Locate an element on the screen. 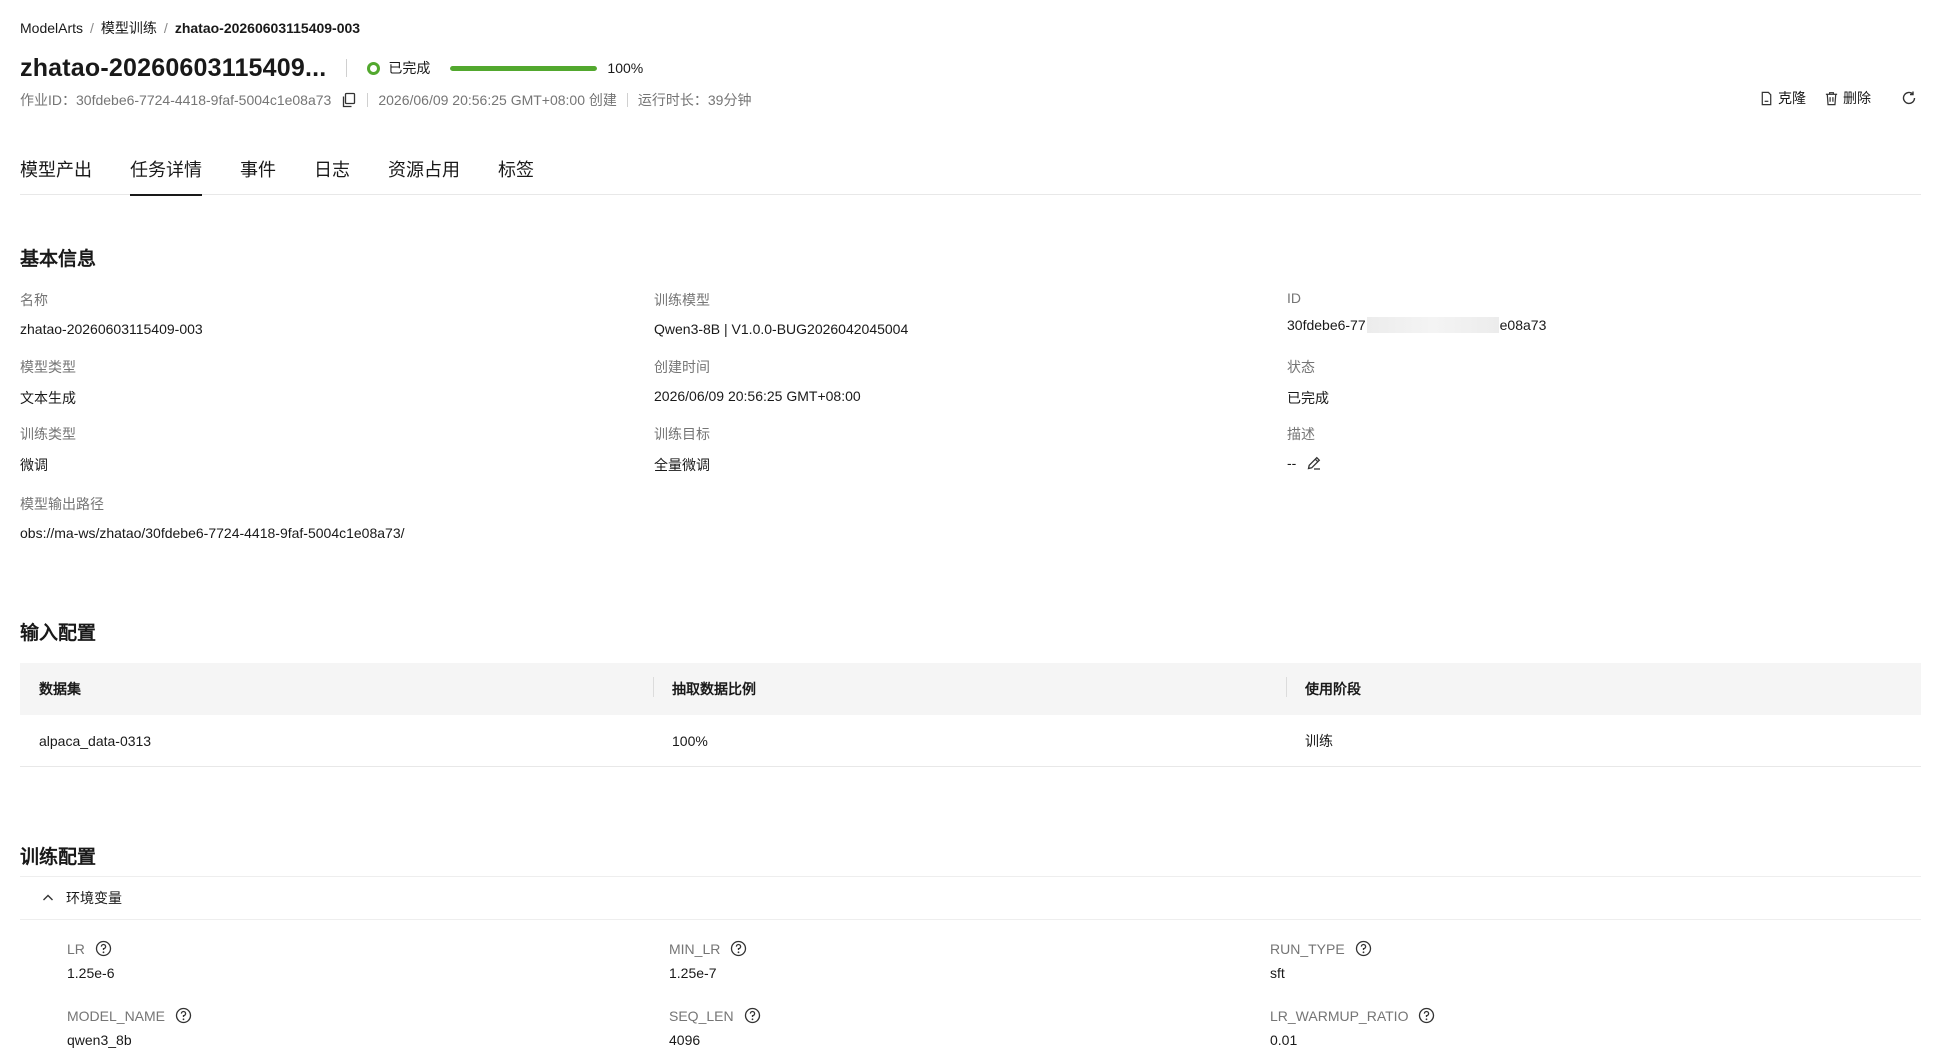 Image resolution: width=1941 pixels, height=1049 pixels. info-value: Qwen3-8B | V1.0.0-BUG2026042045004 is located at coordinates (781, 329).